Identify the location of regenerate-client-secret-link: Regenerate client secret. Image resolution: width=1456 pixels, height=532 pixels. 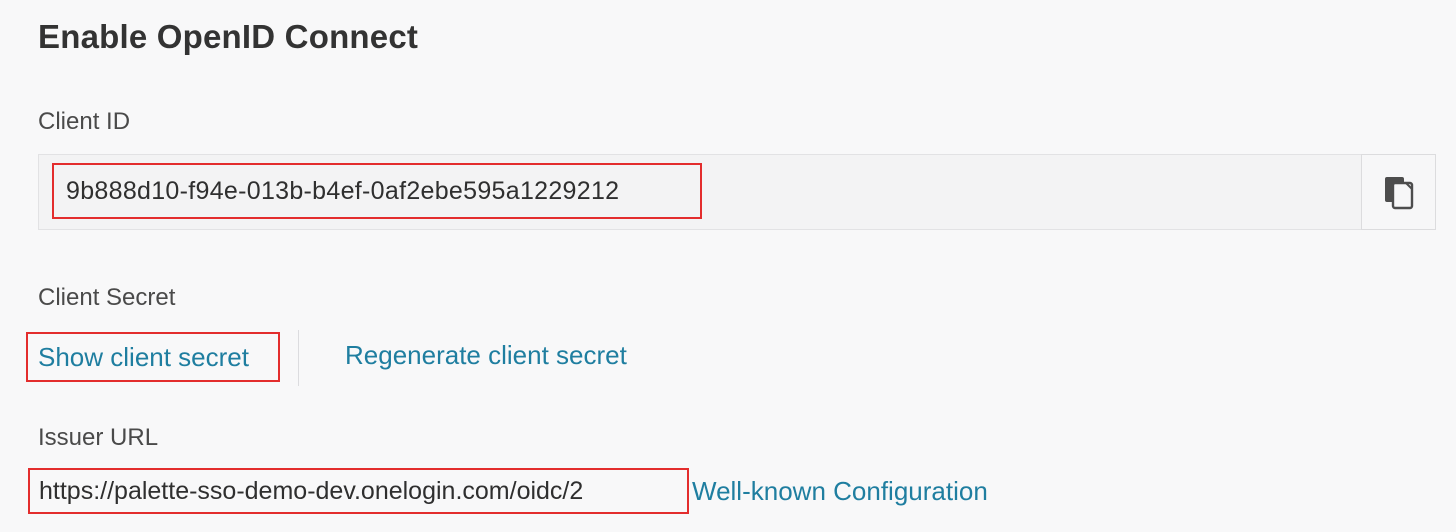
(486, 355).